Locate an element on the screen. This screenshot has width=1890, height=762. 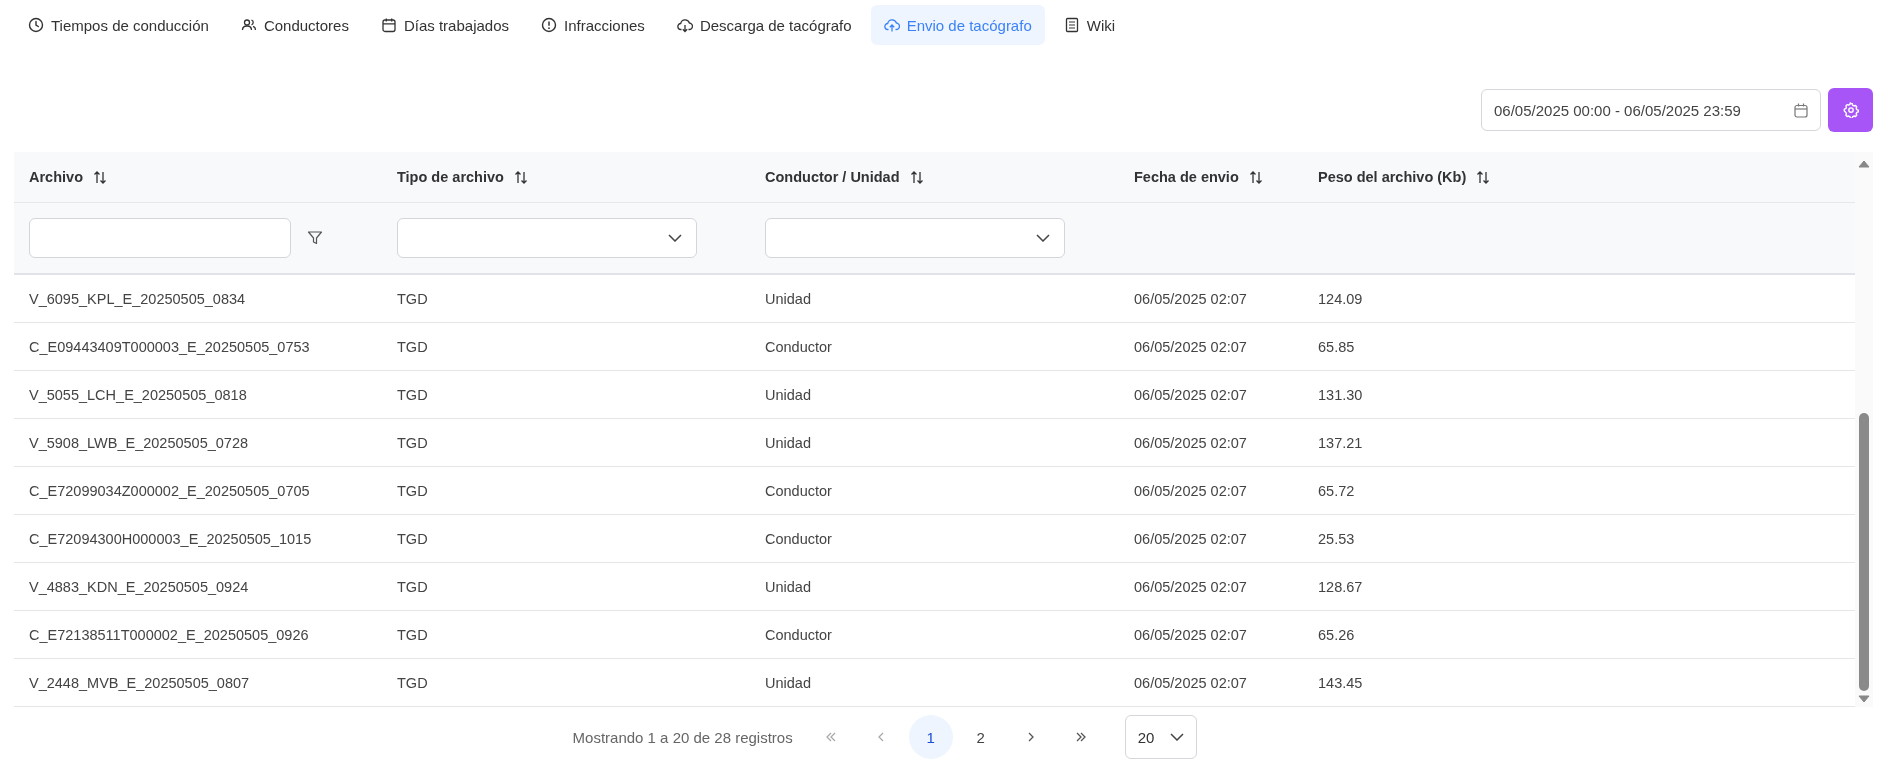
table-cell-text: 65.72 is located at coordinates (1336, 491).